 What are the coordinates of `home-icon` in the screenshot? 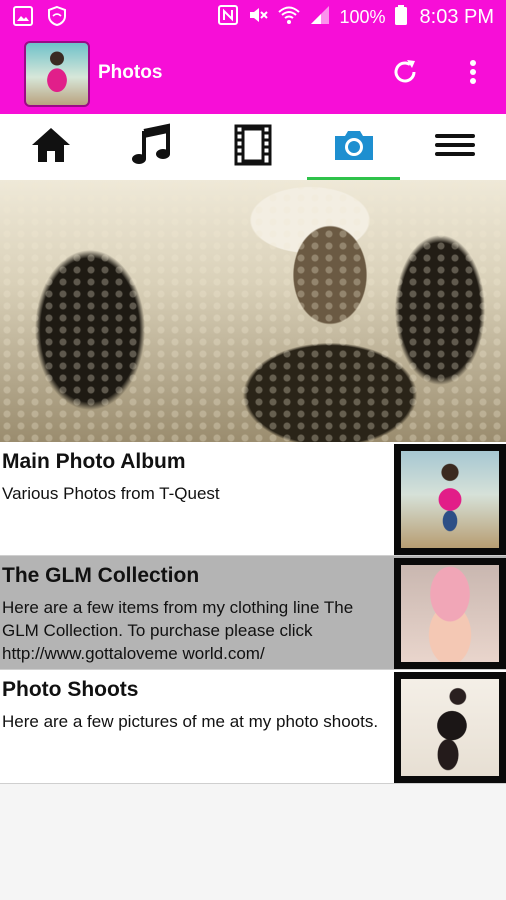 It's located at (51, 147).